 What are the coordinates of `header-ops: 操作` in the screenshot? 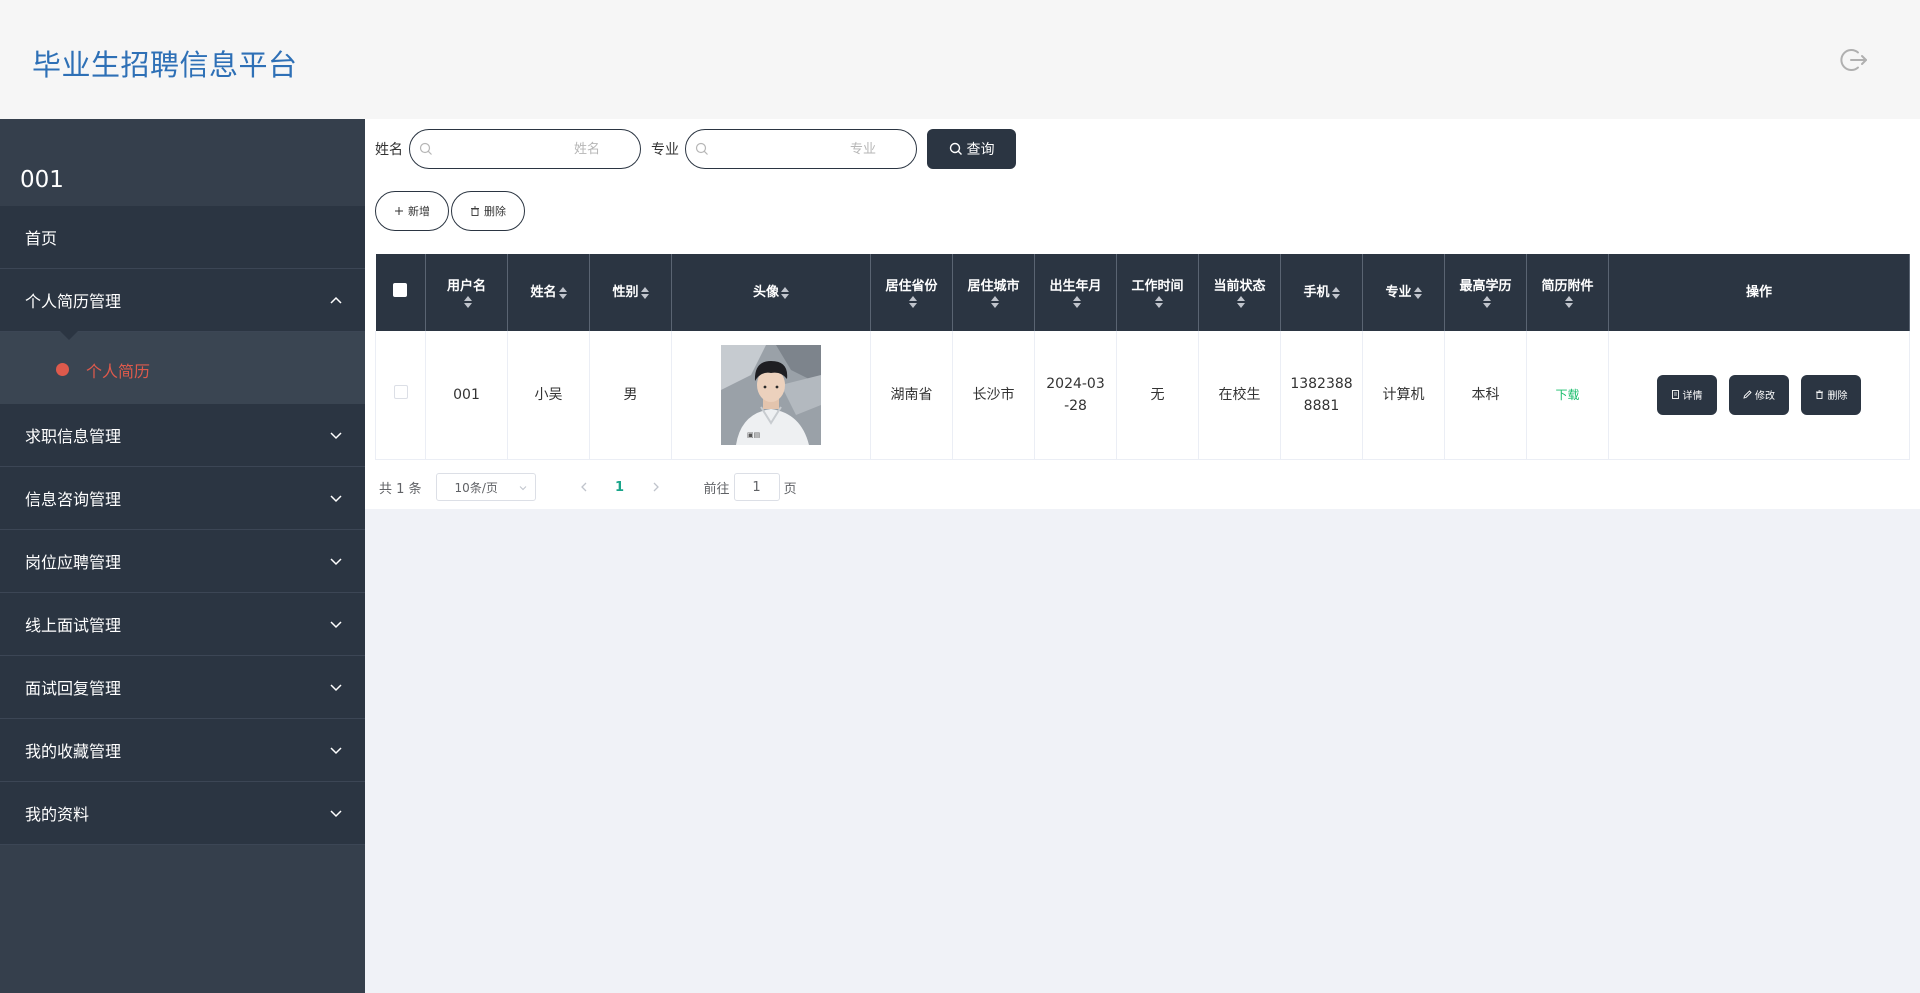 It's located at (1759, 292).